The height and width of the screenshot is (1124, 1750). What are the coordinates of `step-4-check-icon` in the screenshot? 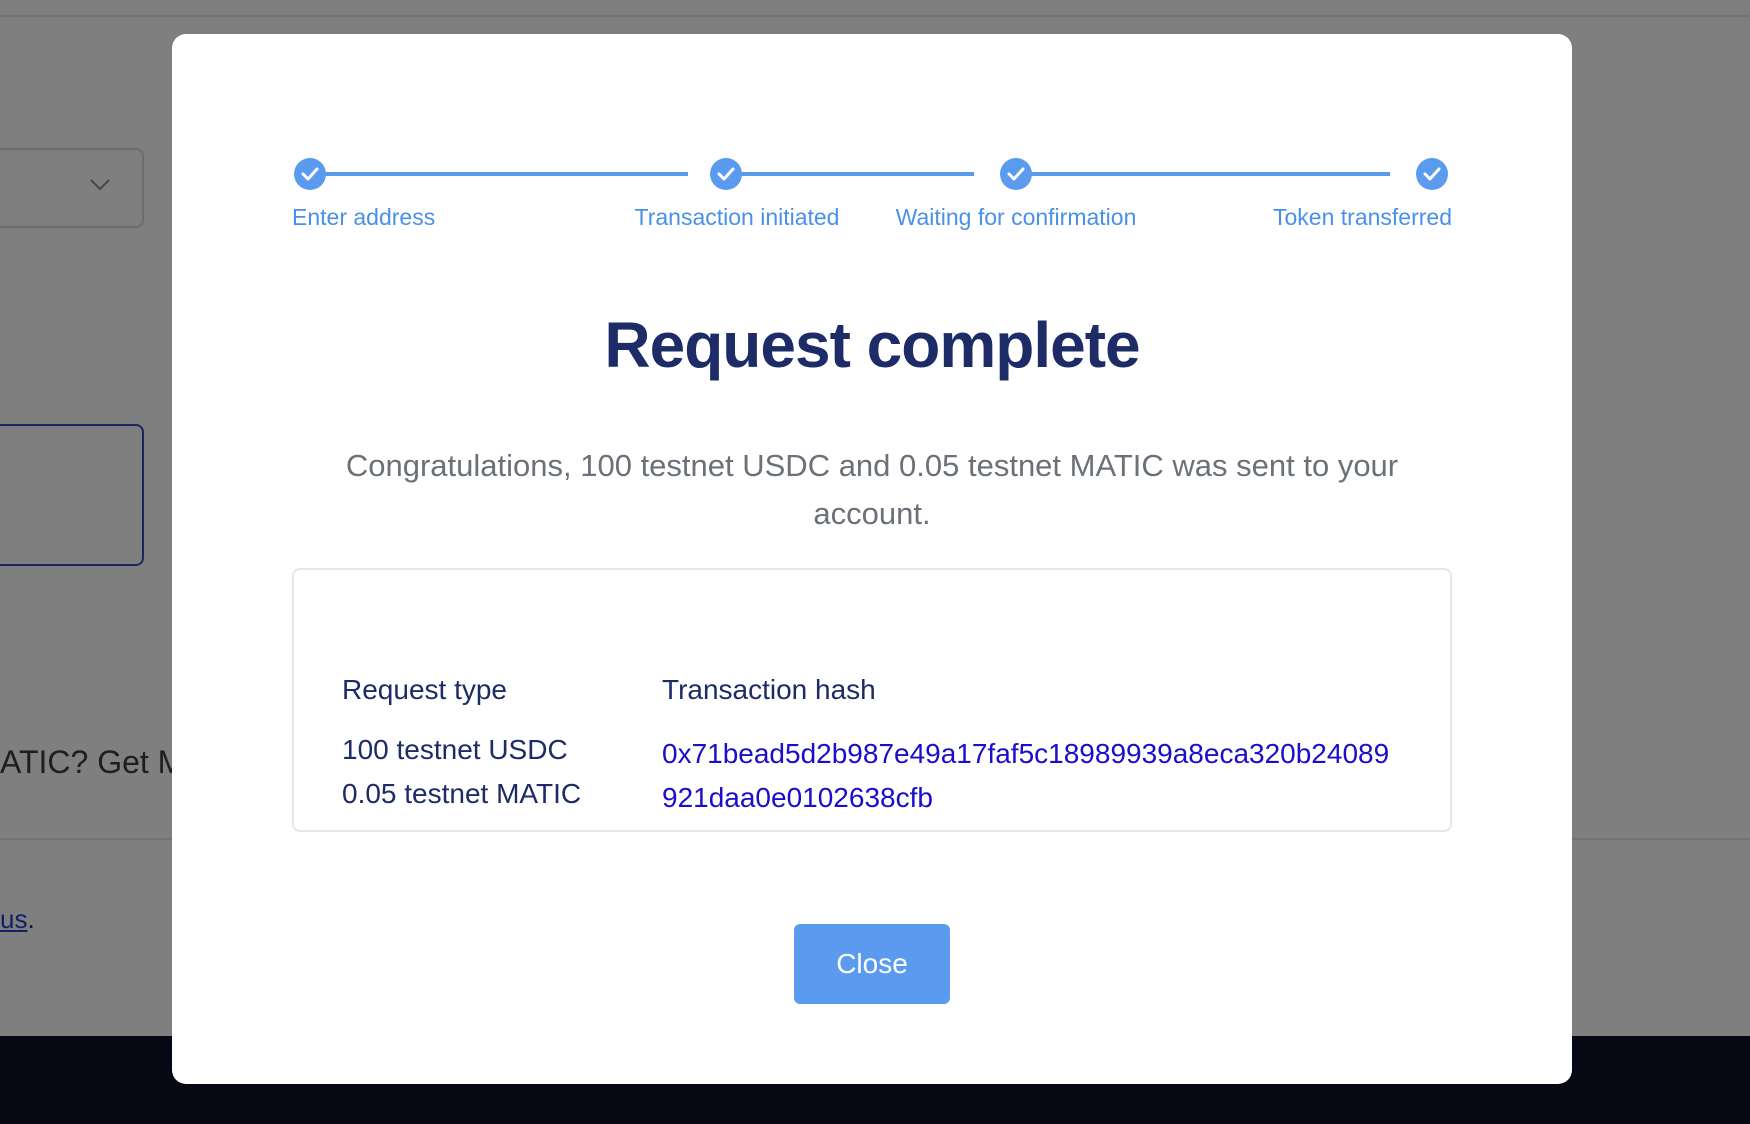 It's located at (1432, 174).